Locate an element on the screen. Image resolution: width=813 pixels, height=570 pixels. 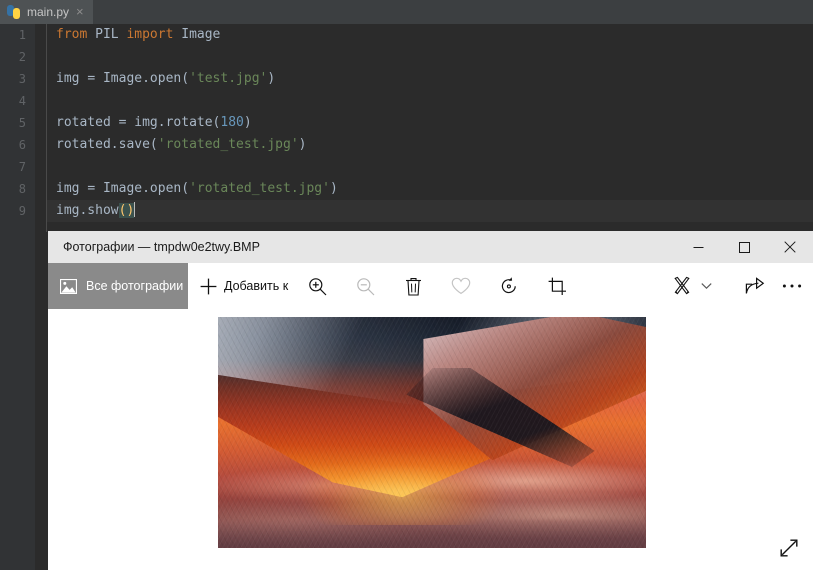
favorite-button is located at coordinates (461, 286).